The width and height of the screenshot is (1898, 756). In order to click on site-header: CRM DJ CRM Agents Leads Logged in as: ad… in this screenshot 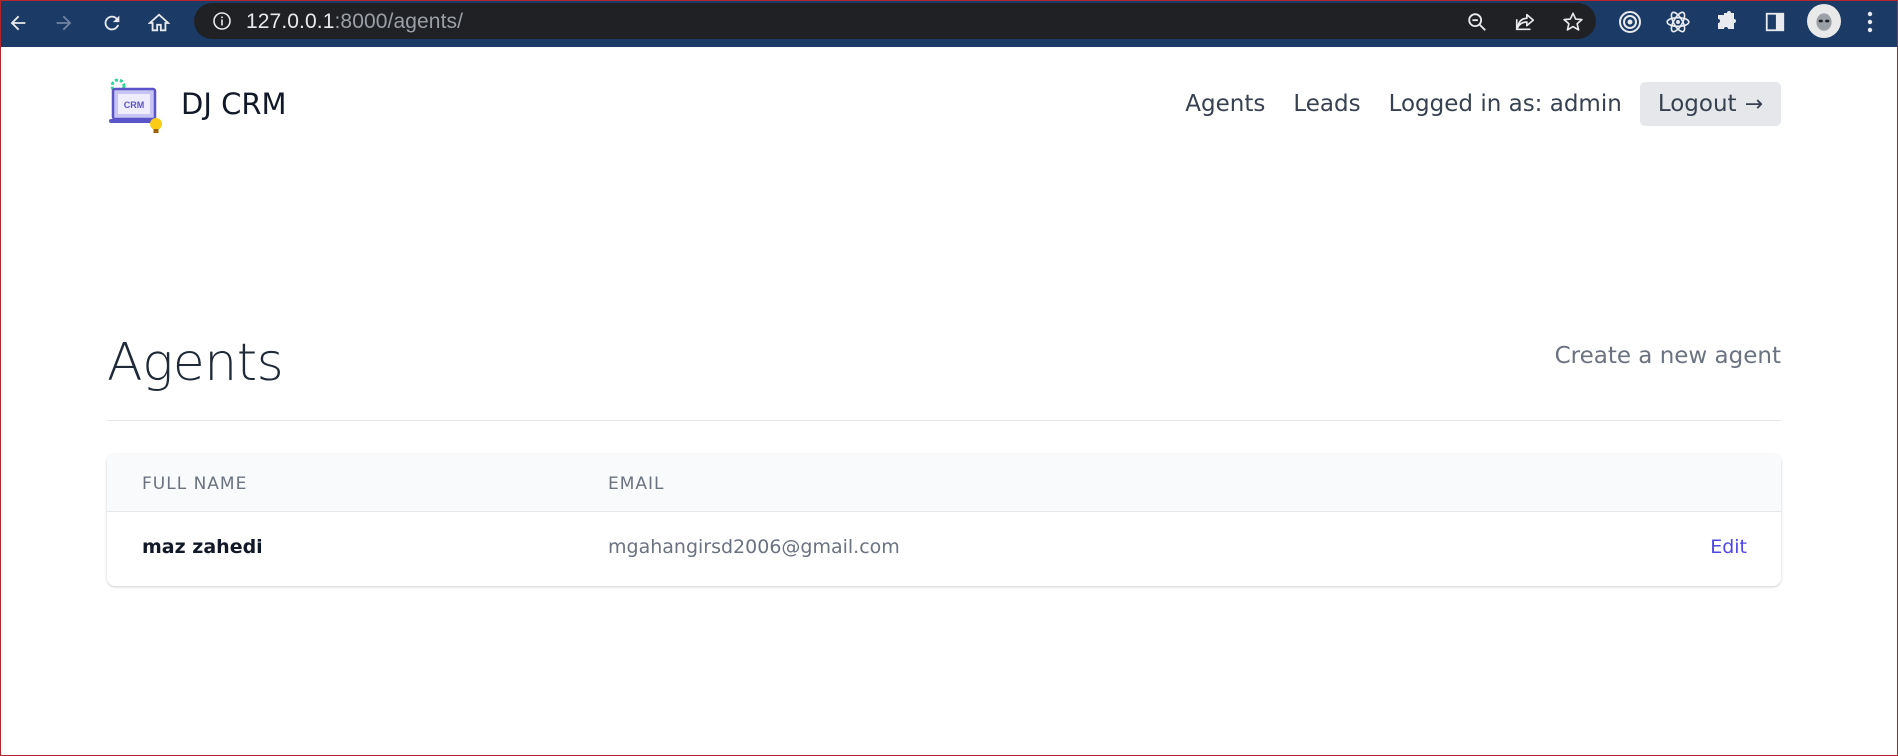, I will do `click(944, 106)`.